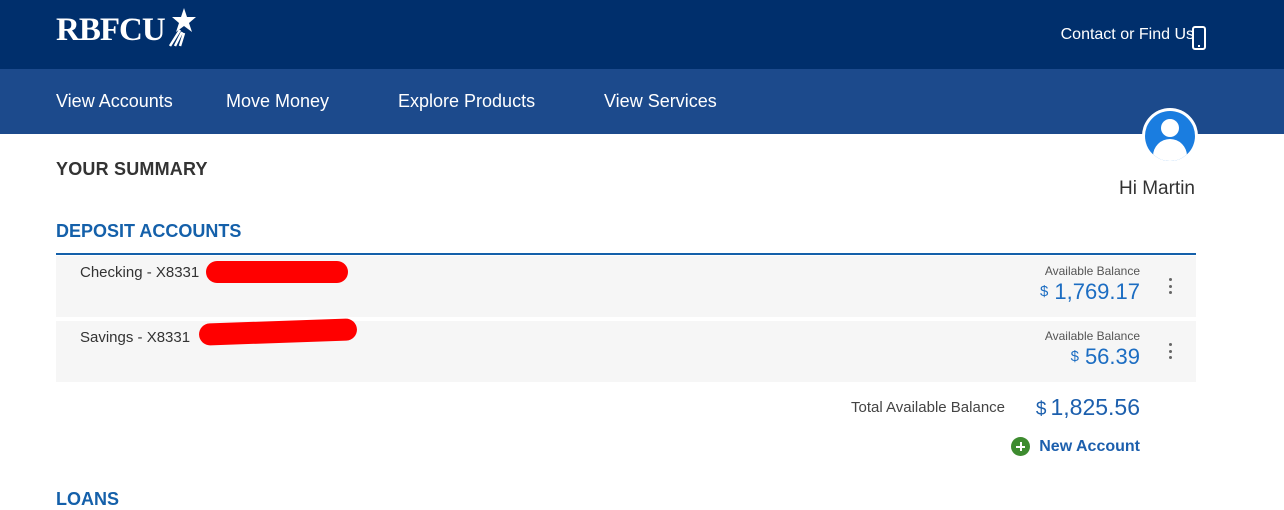  I want to click on new-account-label: New Account, so click(1089, 446).